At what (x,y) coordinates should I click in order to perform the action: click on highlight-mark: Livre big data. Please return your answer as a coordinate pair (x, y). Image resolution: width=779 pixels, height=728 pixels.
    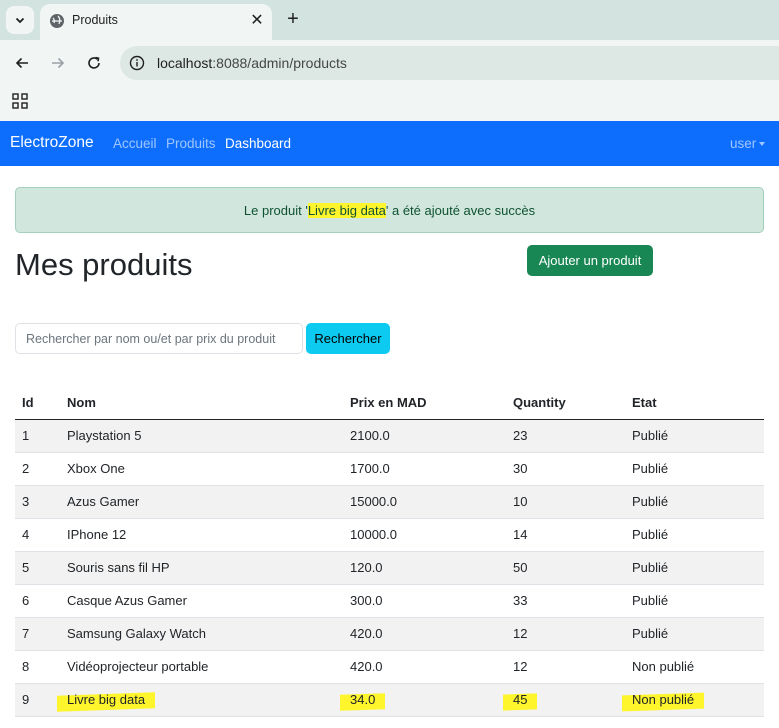
    Looking at the image, I should click on (106, 699).